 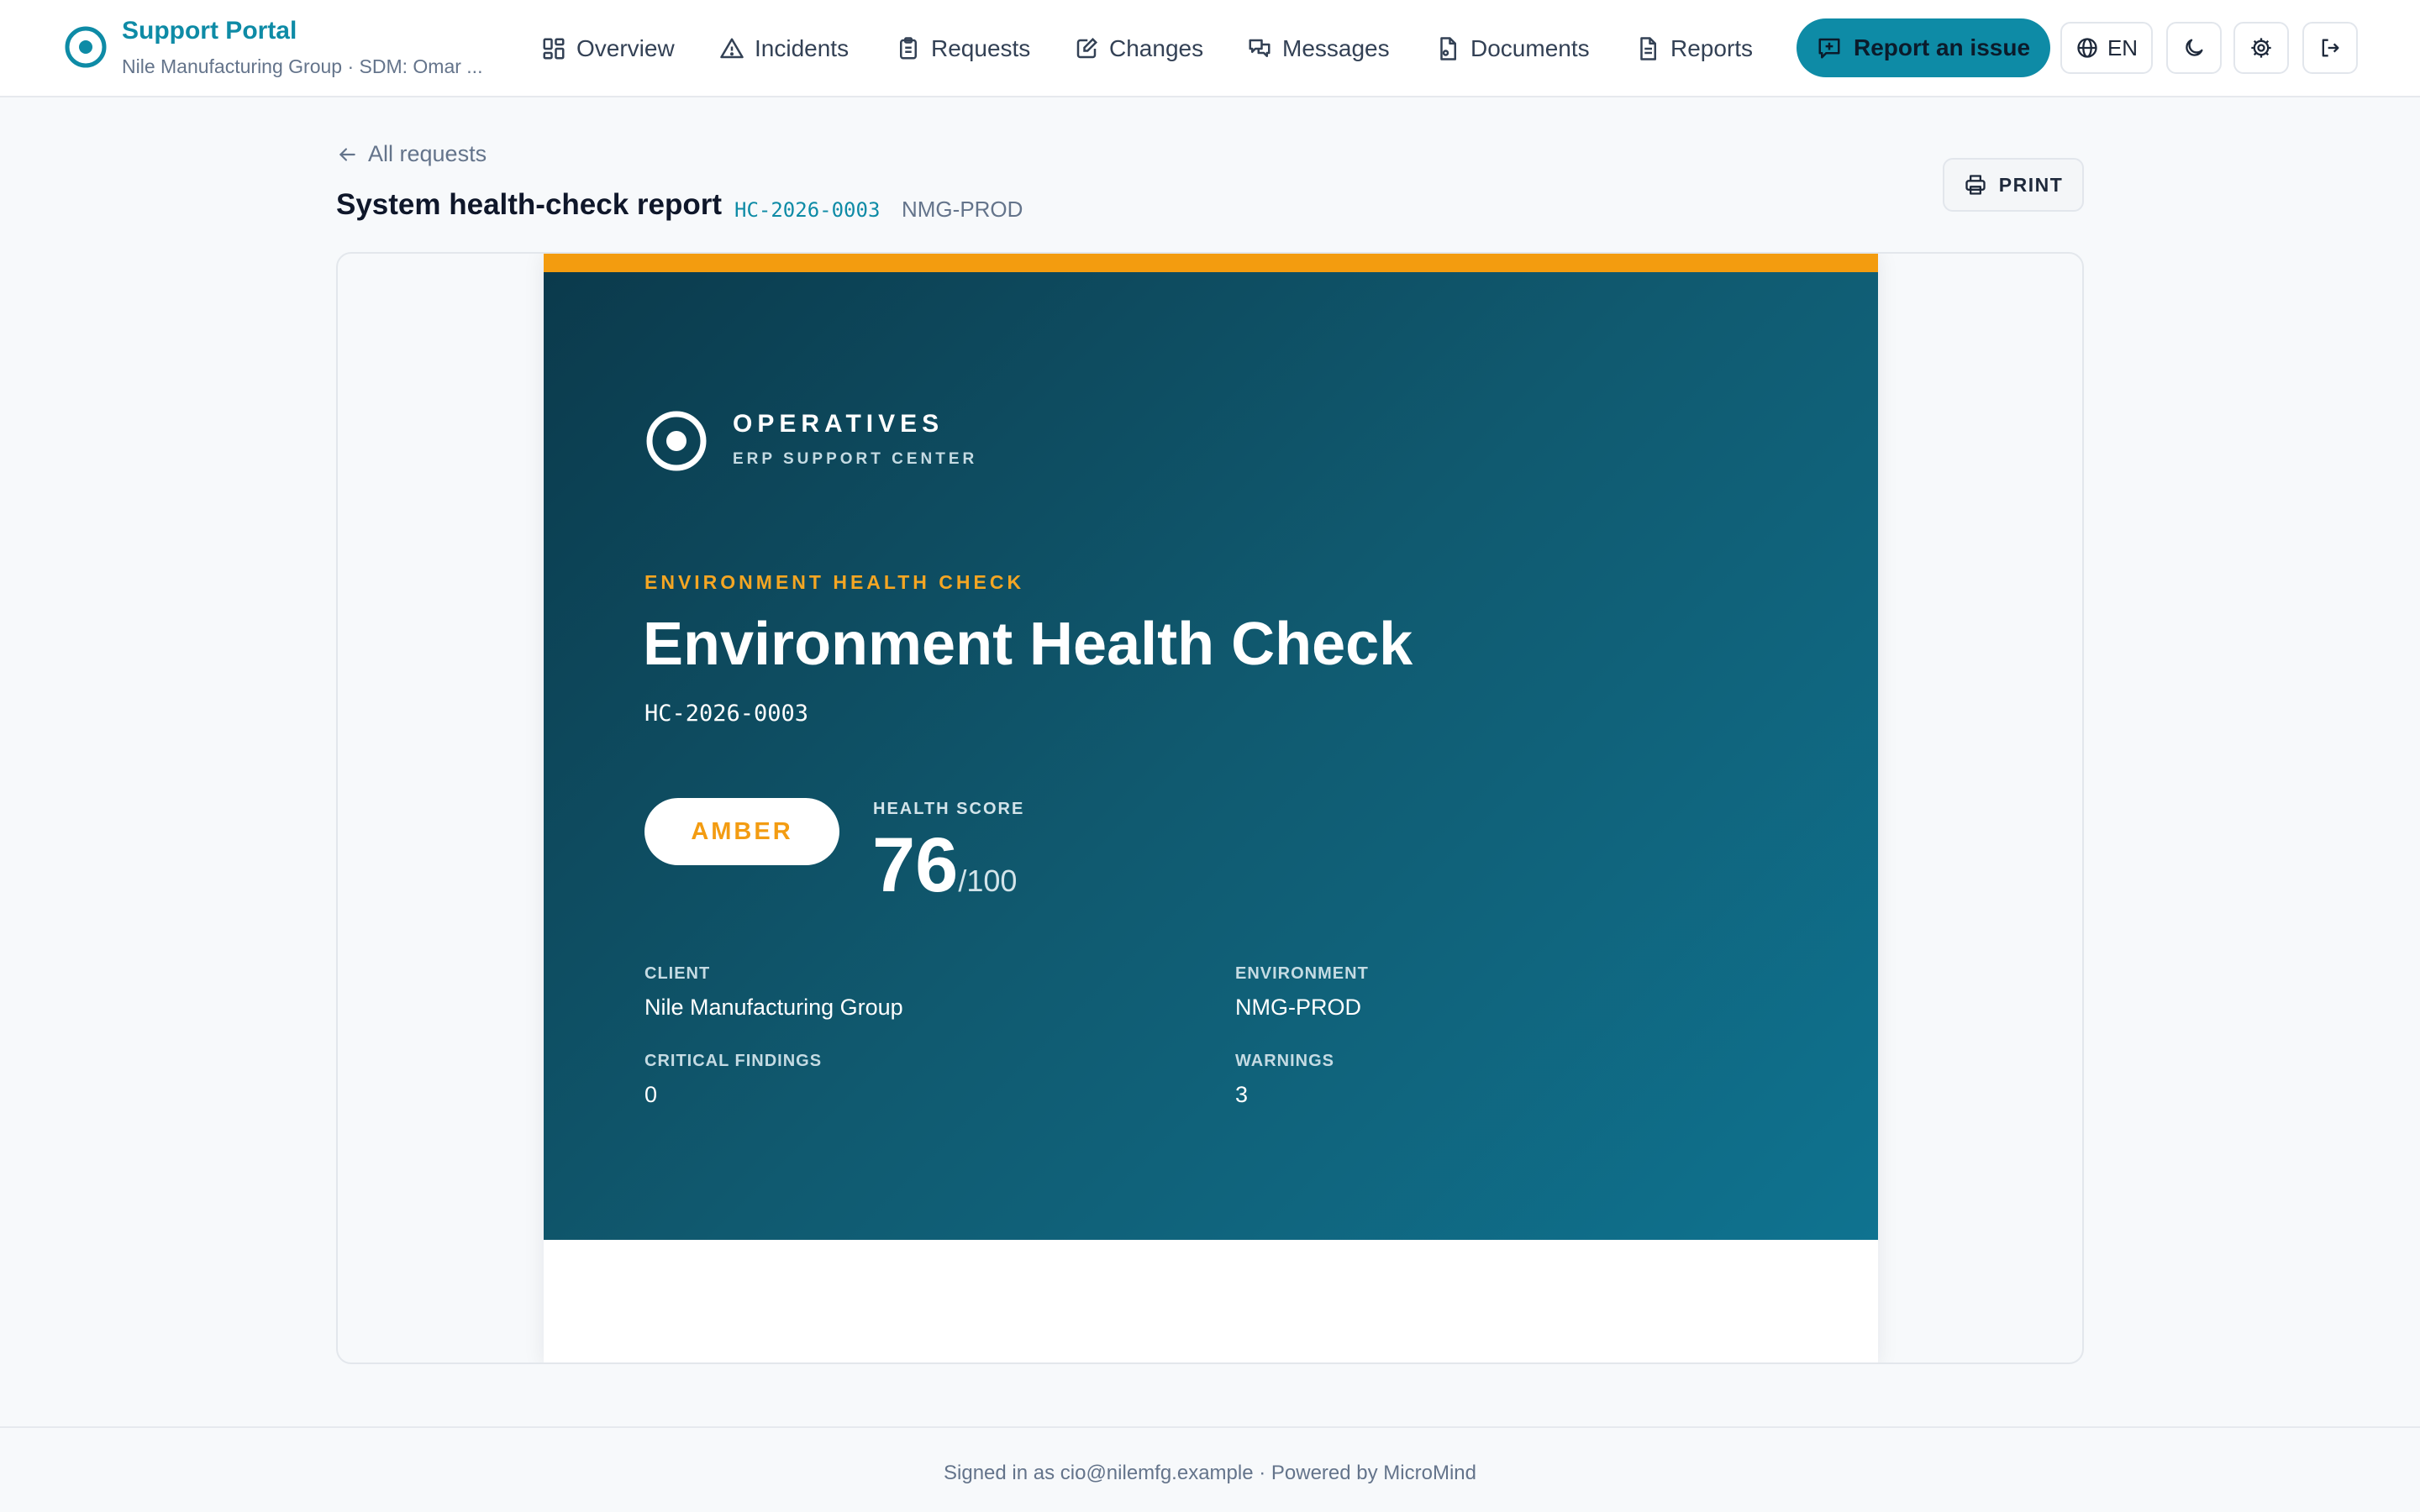 I want to click on status-badge: AMBER, so click(x=741, y=831).